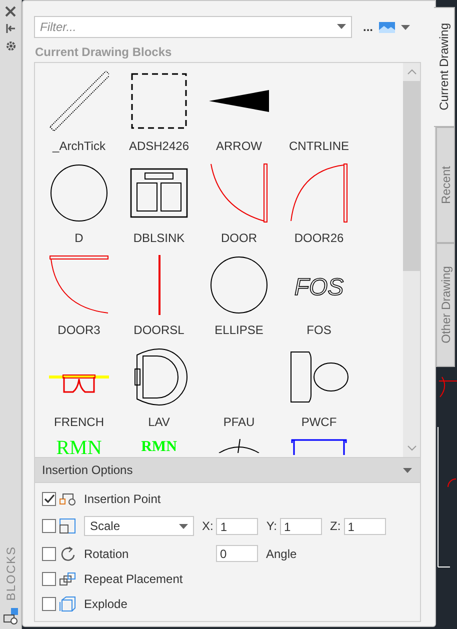 The image size is (457, 629). Describe the element at coordinates (227, 470) in the screenshot. I see `insertion-options-header: Insertion Options` at that location.